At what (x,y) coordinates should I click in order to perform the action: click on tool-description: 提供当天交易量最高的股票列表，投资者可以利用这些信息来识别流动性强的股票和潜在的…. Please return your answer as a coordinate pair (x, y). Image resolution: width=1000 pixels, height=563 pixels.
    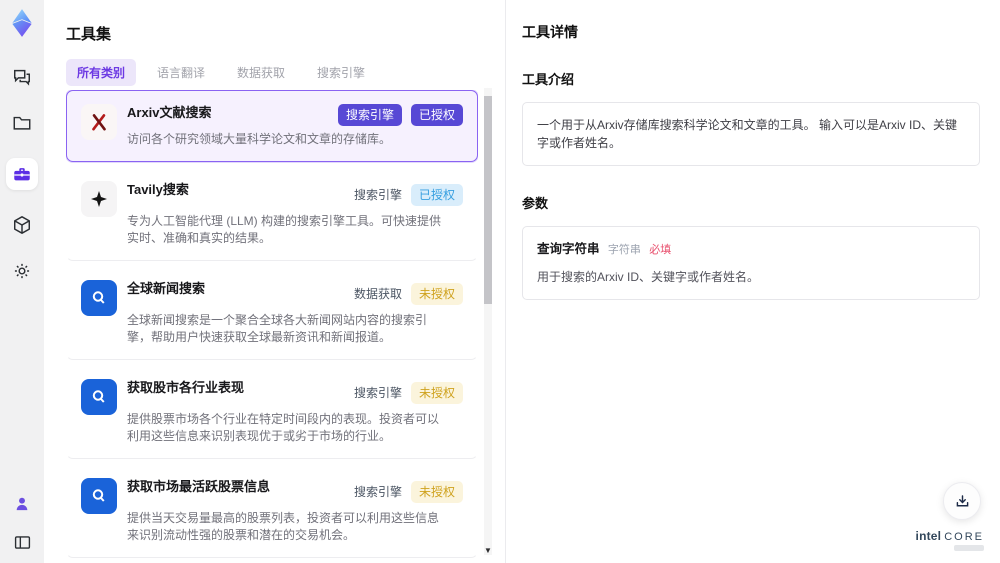
    Looking at the image, I should click on (283, 526).